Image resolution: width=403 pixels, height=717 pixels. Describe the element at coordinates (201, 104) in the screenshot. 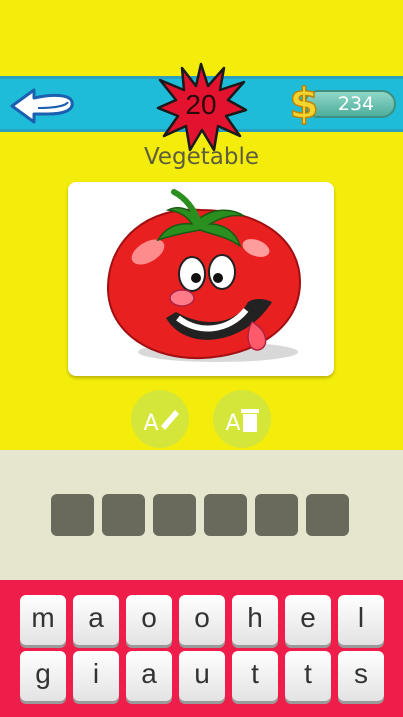

I see `level-number: 20` at that location.